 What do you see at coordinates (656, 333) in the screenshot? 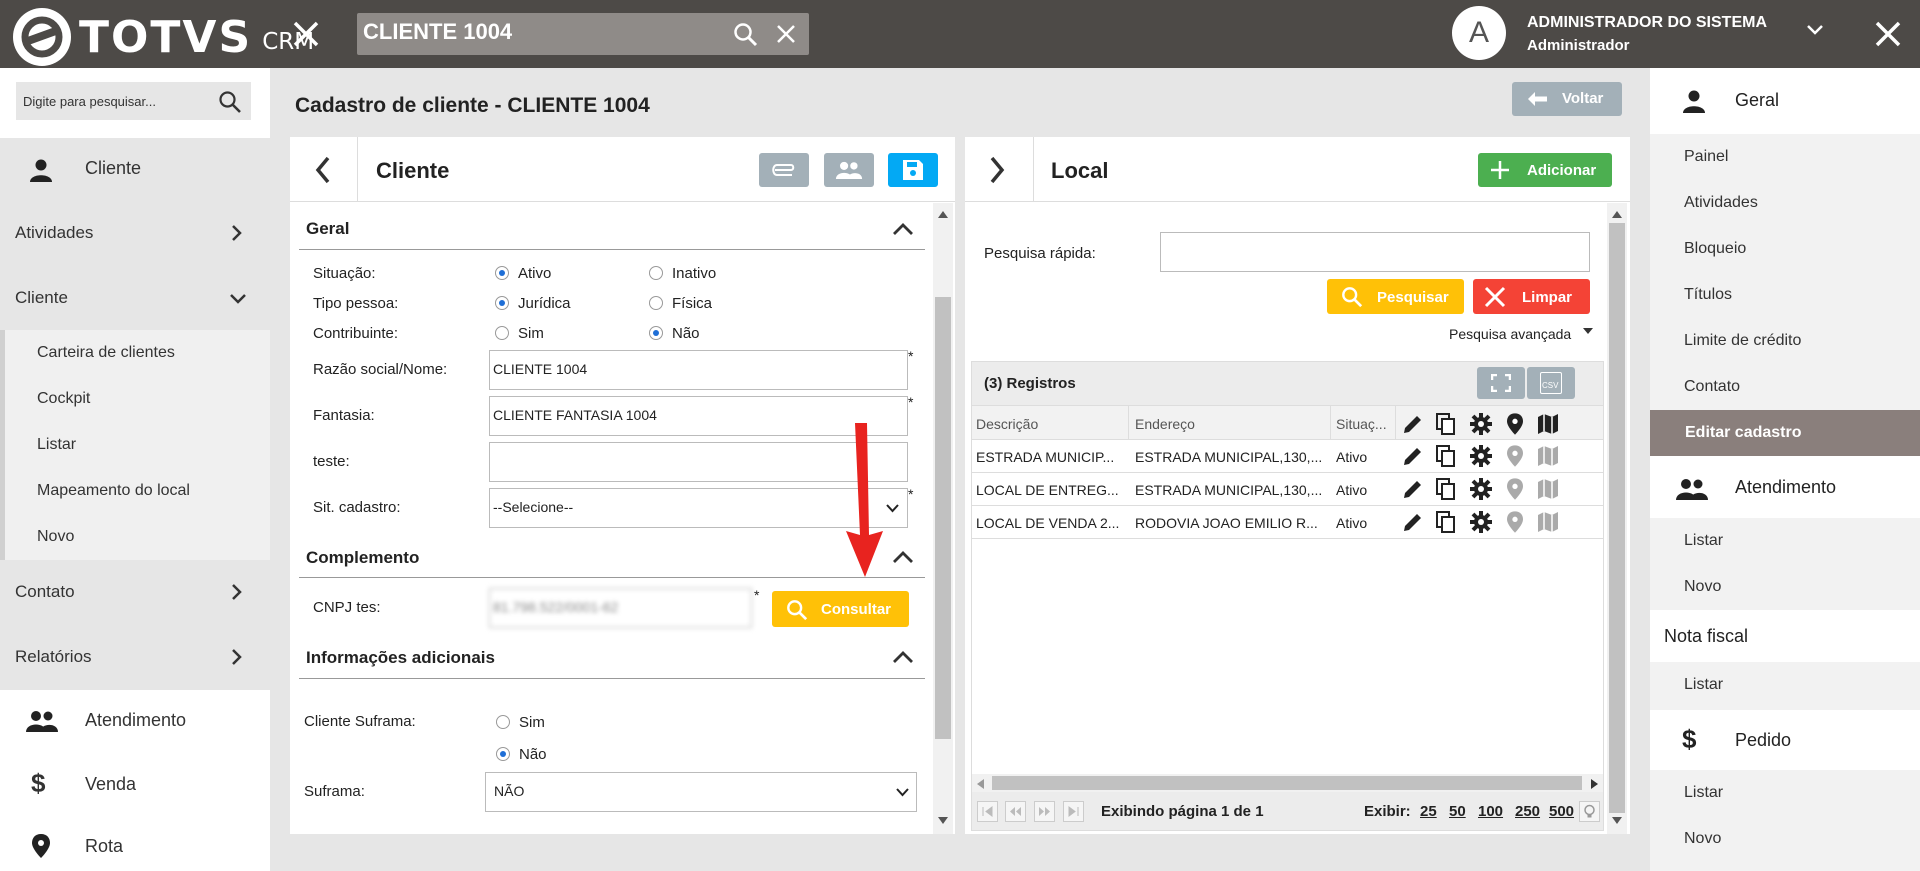
I see `contribuinte-nao-radio` at bounding box center [656, 333].